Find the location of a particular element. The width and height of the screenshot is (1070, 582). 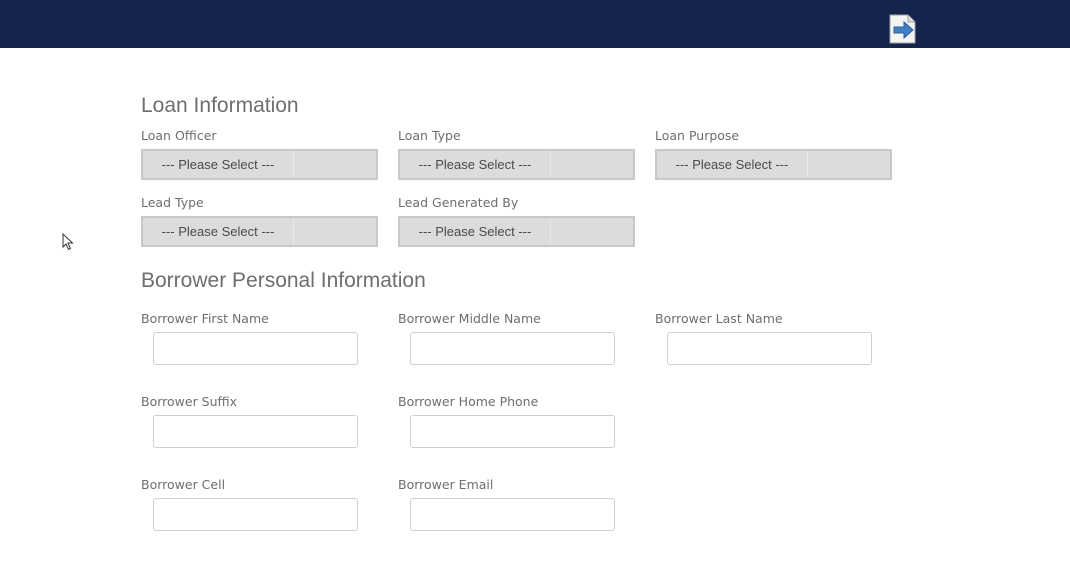

loan-information-heading: Loan Information is located at coordinates (220, 105).